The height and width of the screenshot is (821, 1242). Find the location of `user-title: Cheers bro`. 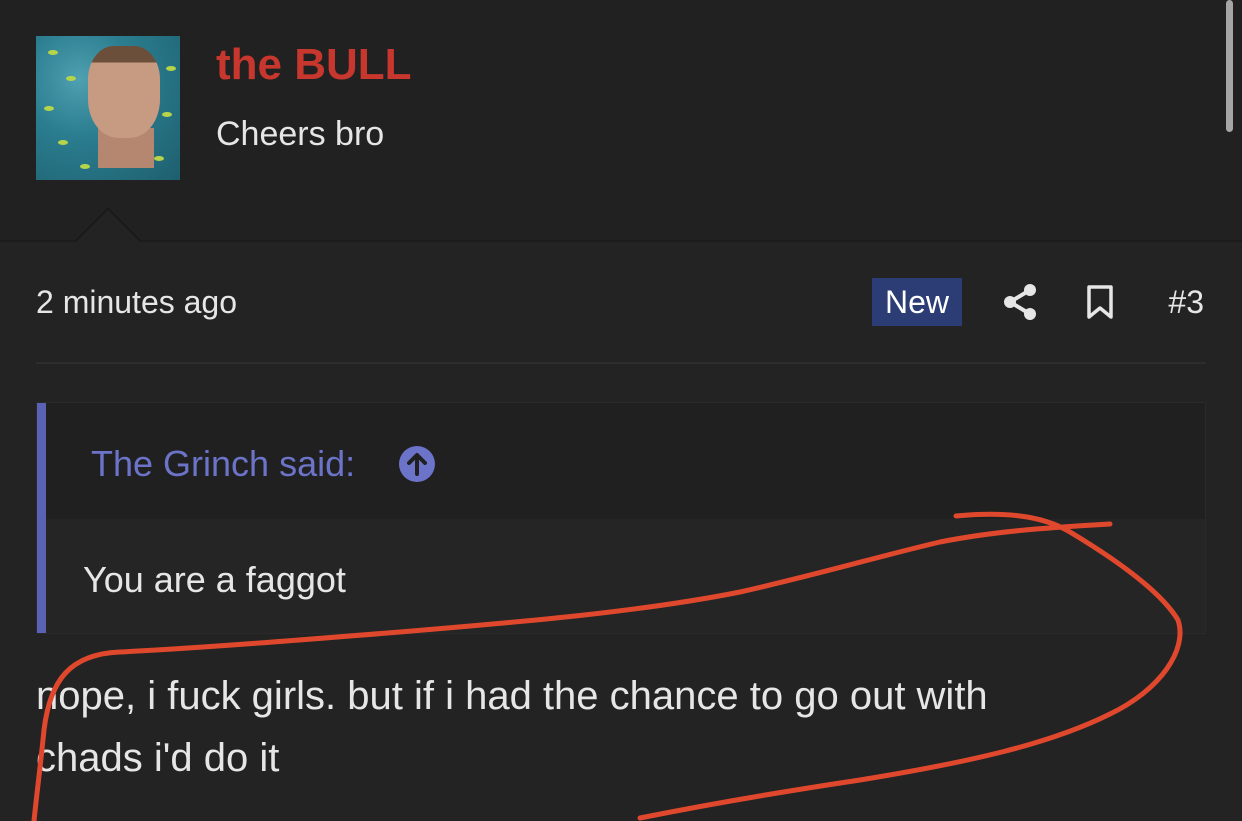

user-title: Cheers bro is located at coordinates (300, 134).